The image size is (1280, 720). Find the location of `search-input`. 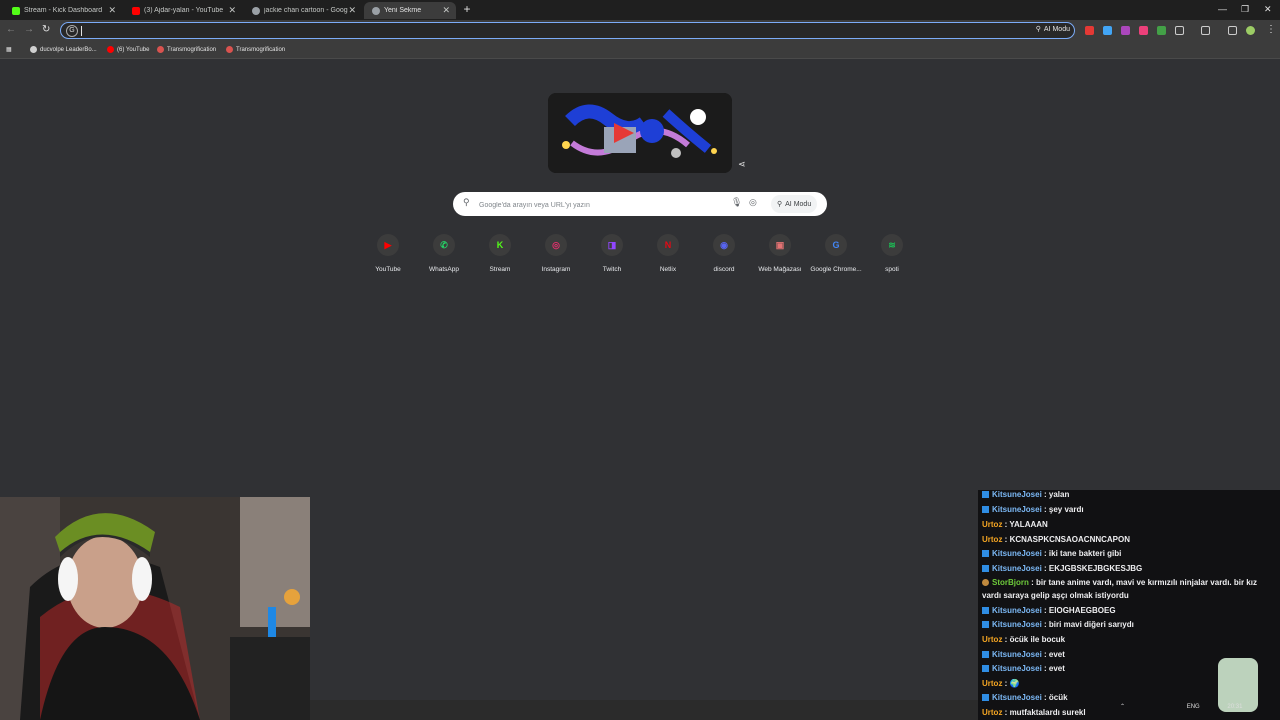

search-input is located at coordinates (599, 205).